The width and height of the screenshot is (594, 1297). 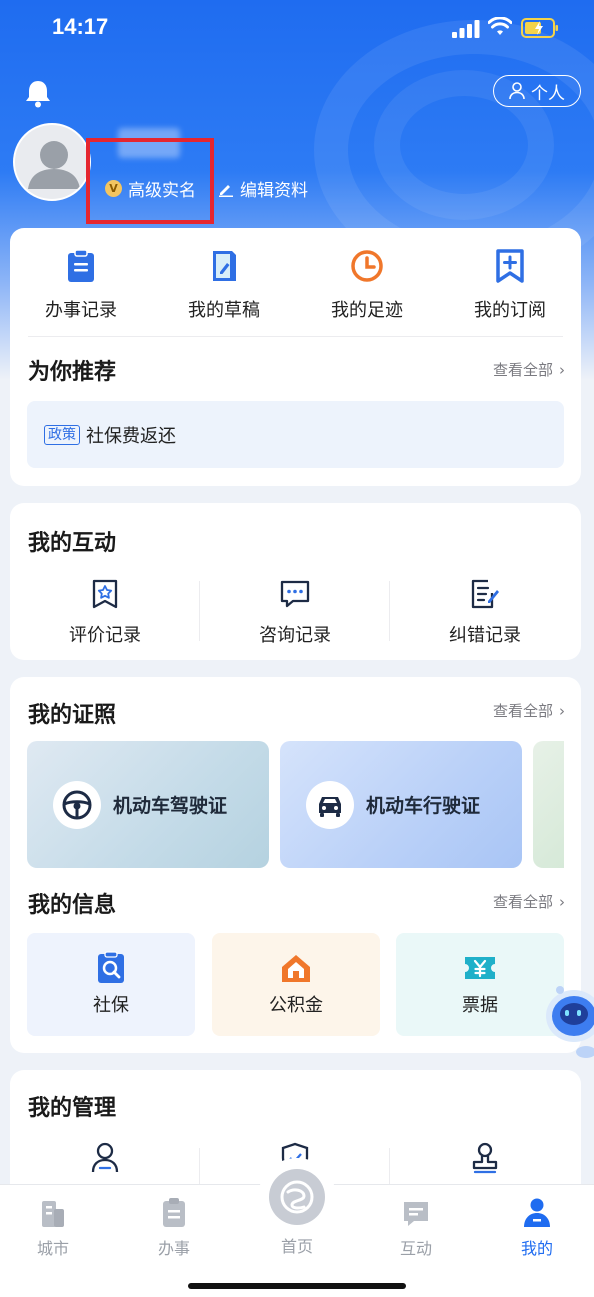 I want to click on quick-action-label: 我的草稿, so click(x=224, y=310).